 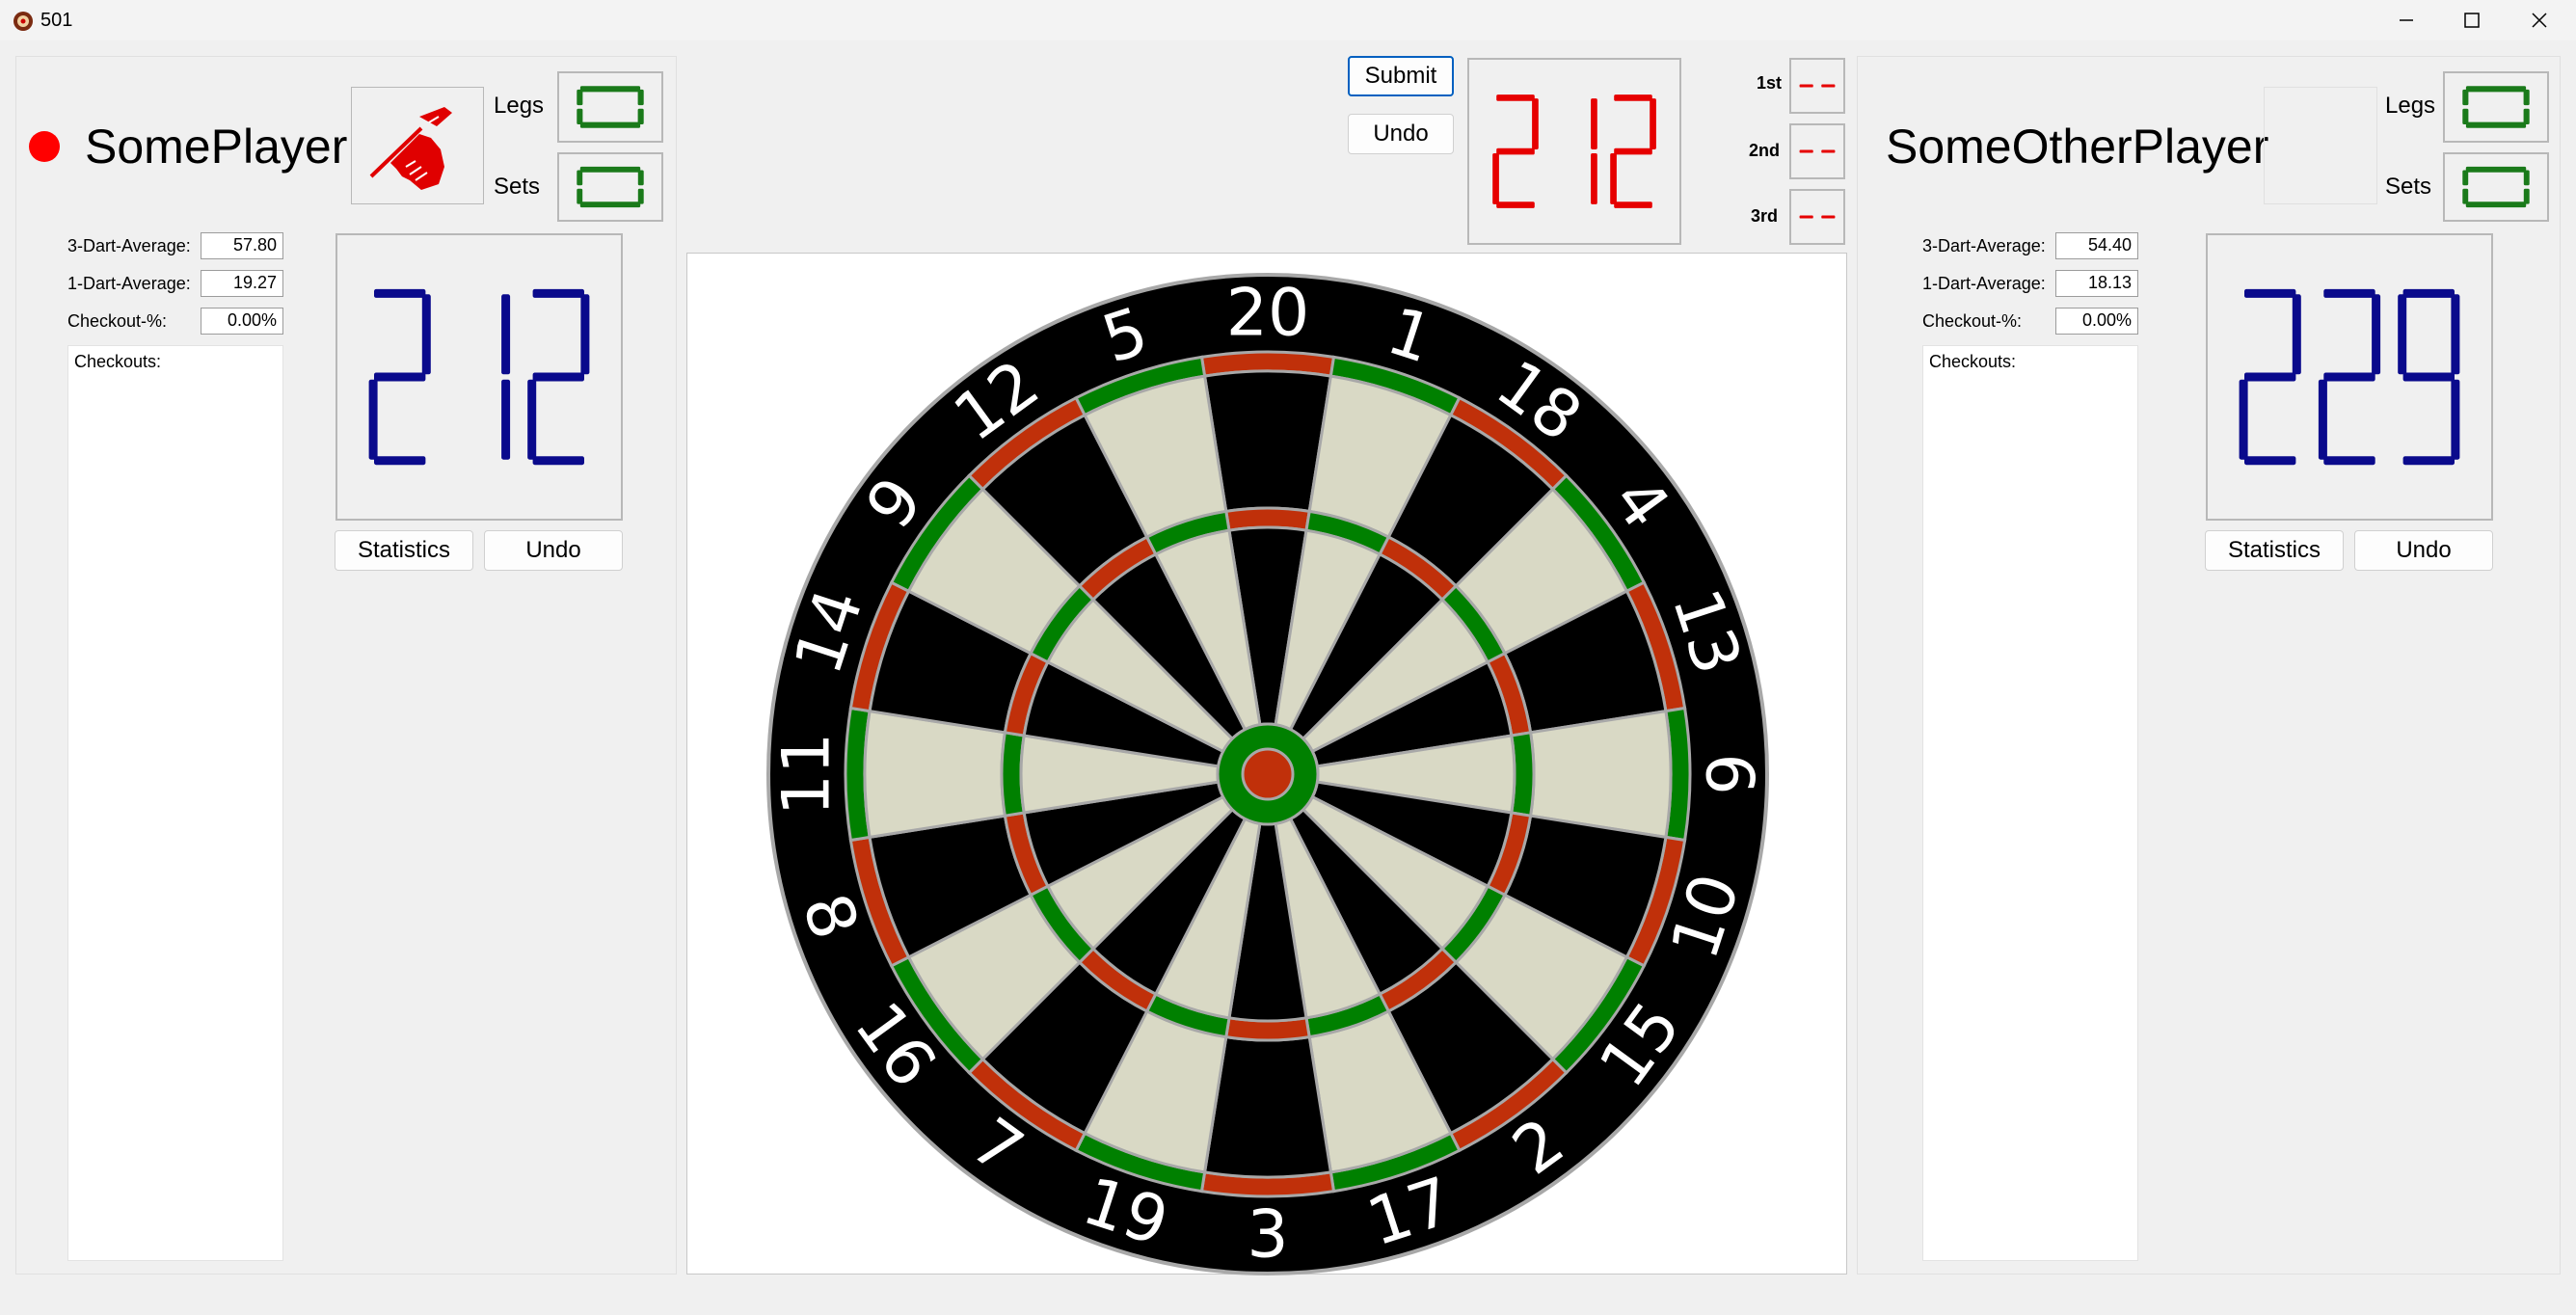 I want to click on submit-button: Submit, so click(x=1401, y=76).